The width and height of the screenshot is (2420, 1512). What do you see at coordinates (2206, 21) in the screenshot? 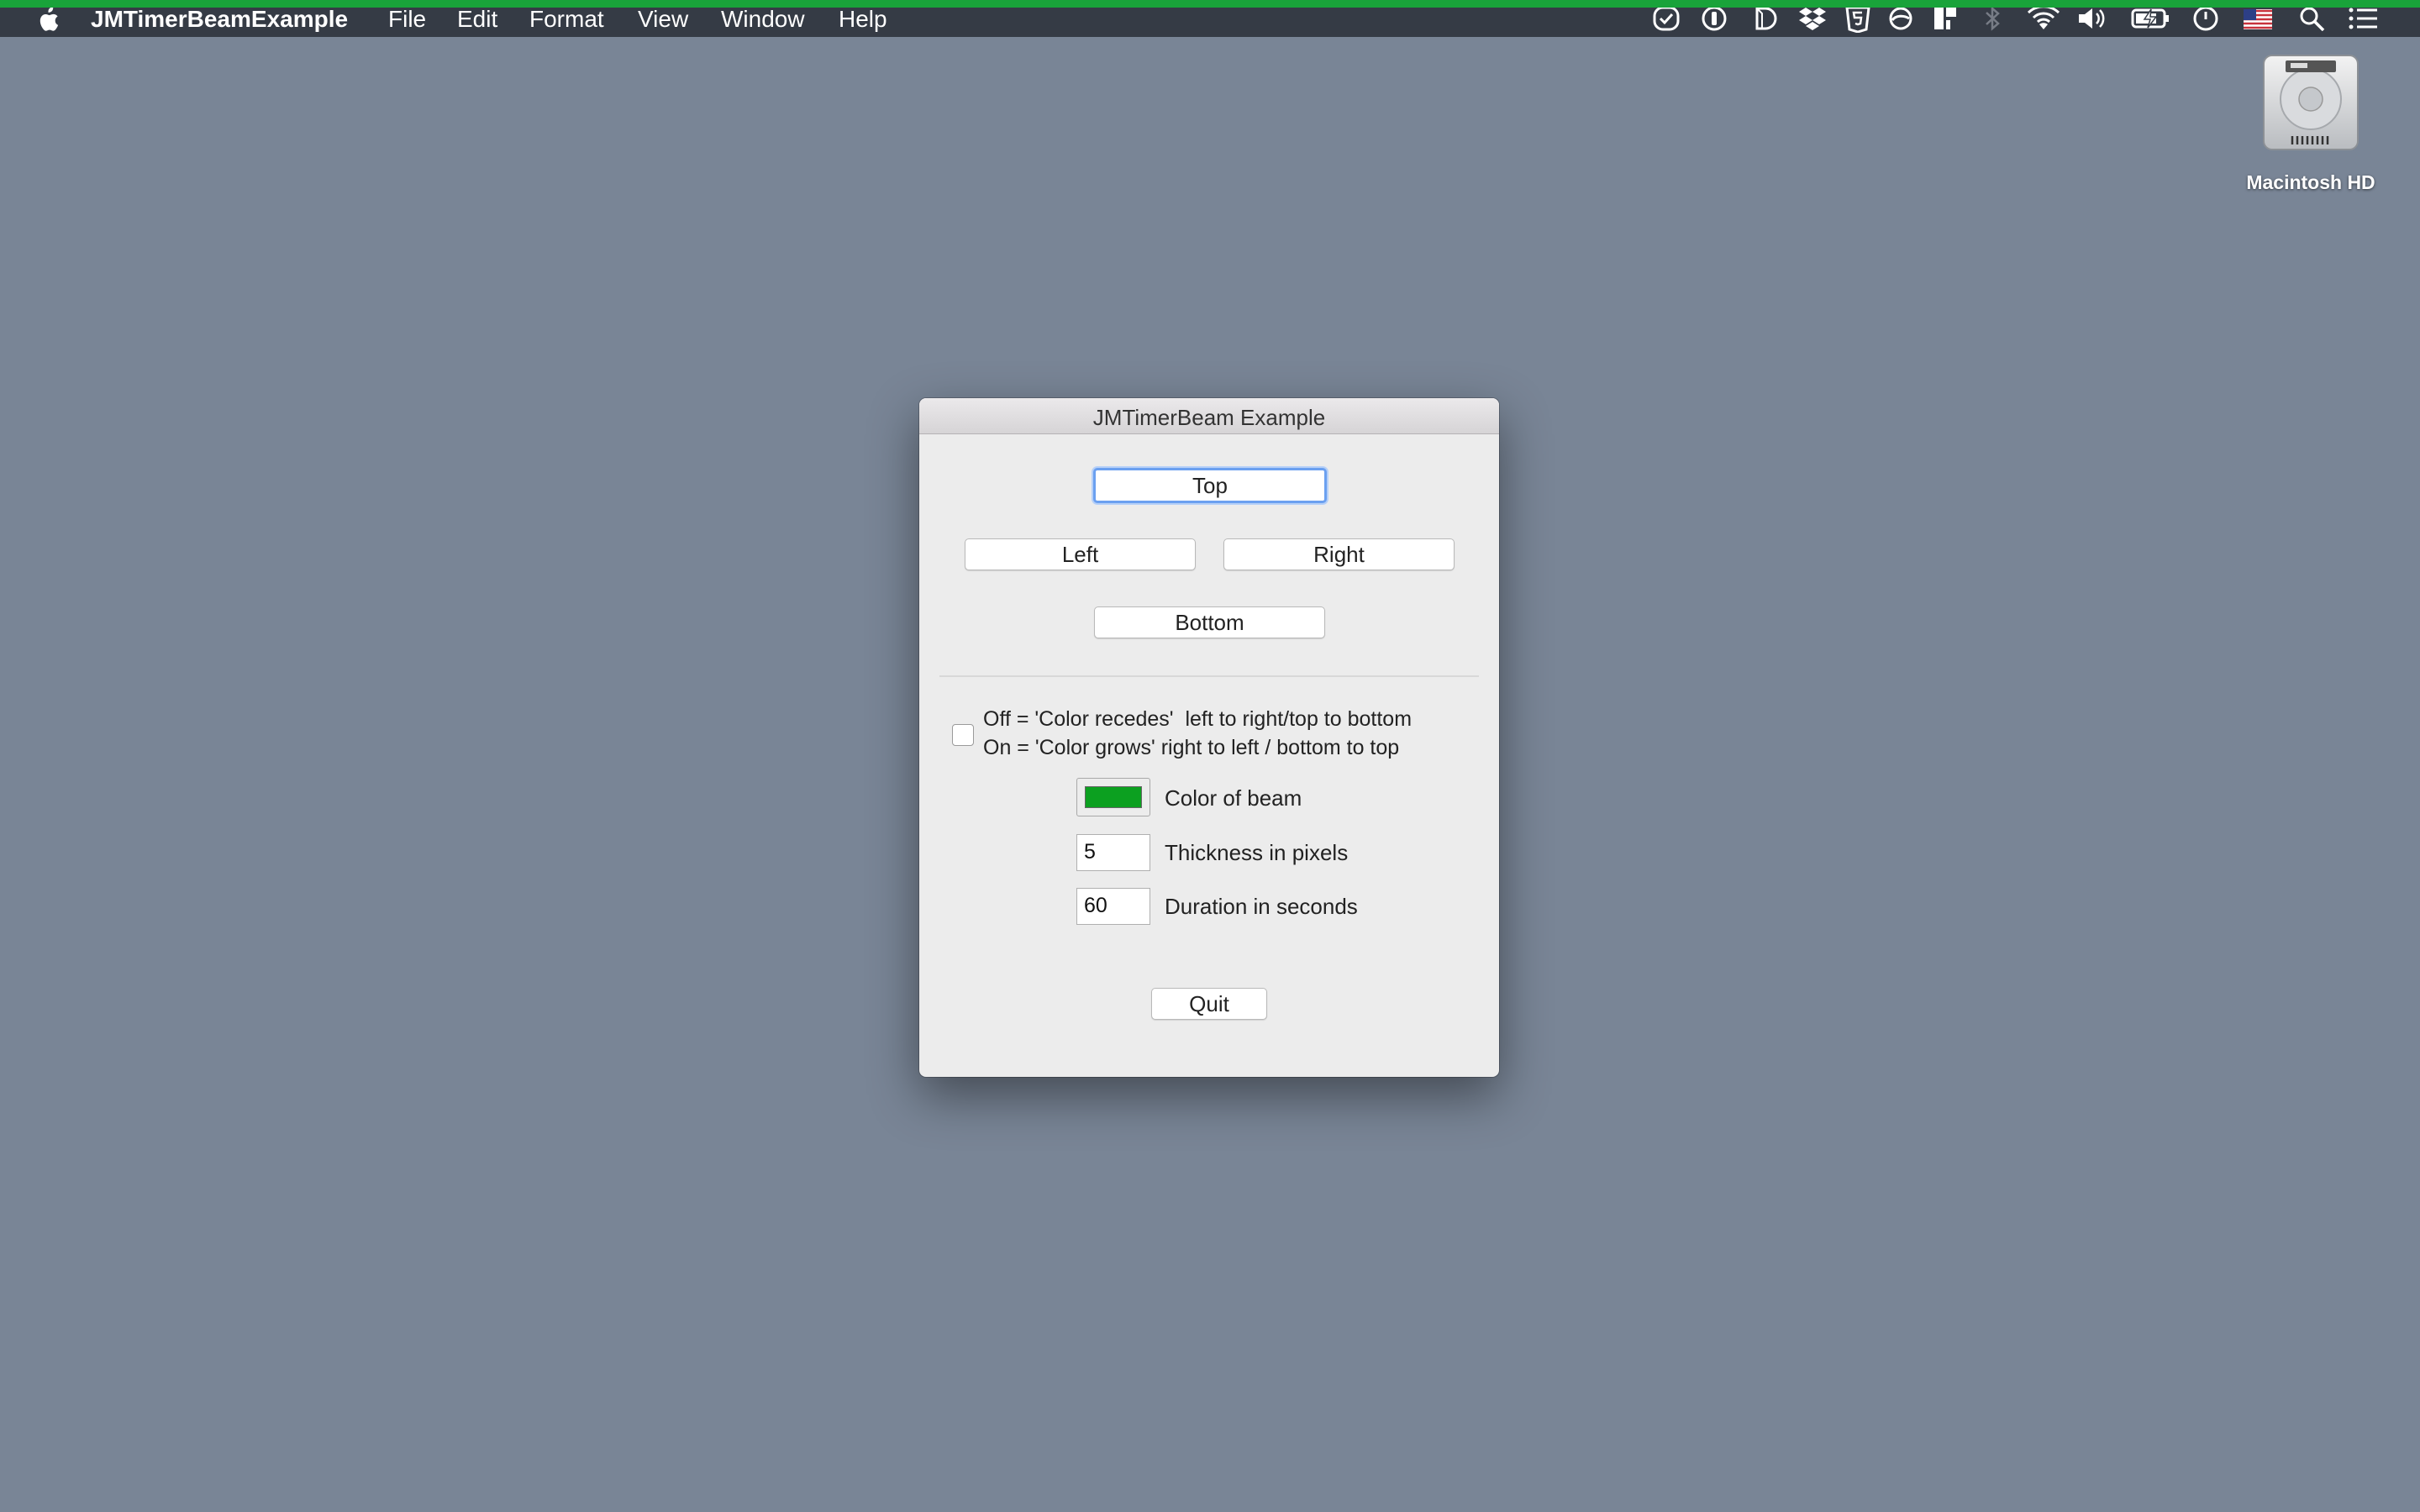
I see `clock-icon` at bounding box center [2206, 21].